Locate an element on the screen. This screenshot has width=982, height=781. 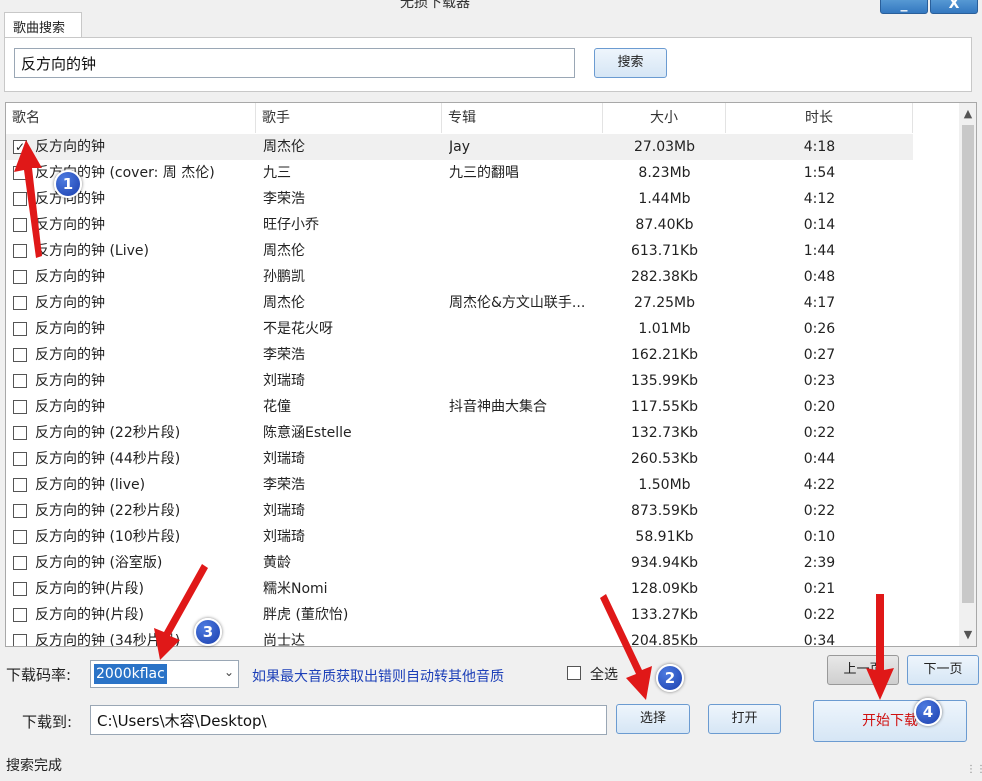
table-row: 反方向的钟 孙鹏凯 282.38Kb 0:48 is located at coordinates (459, 277).